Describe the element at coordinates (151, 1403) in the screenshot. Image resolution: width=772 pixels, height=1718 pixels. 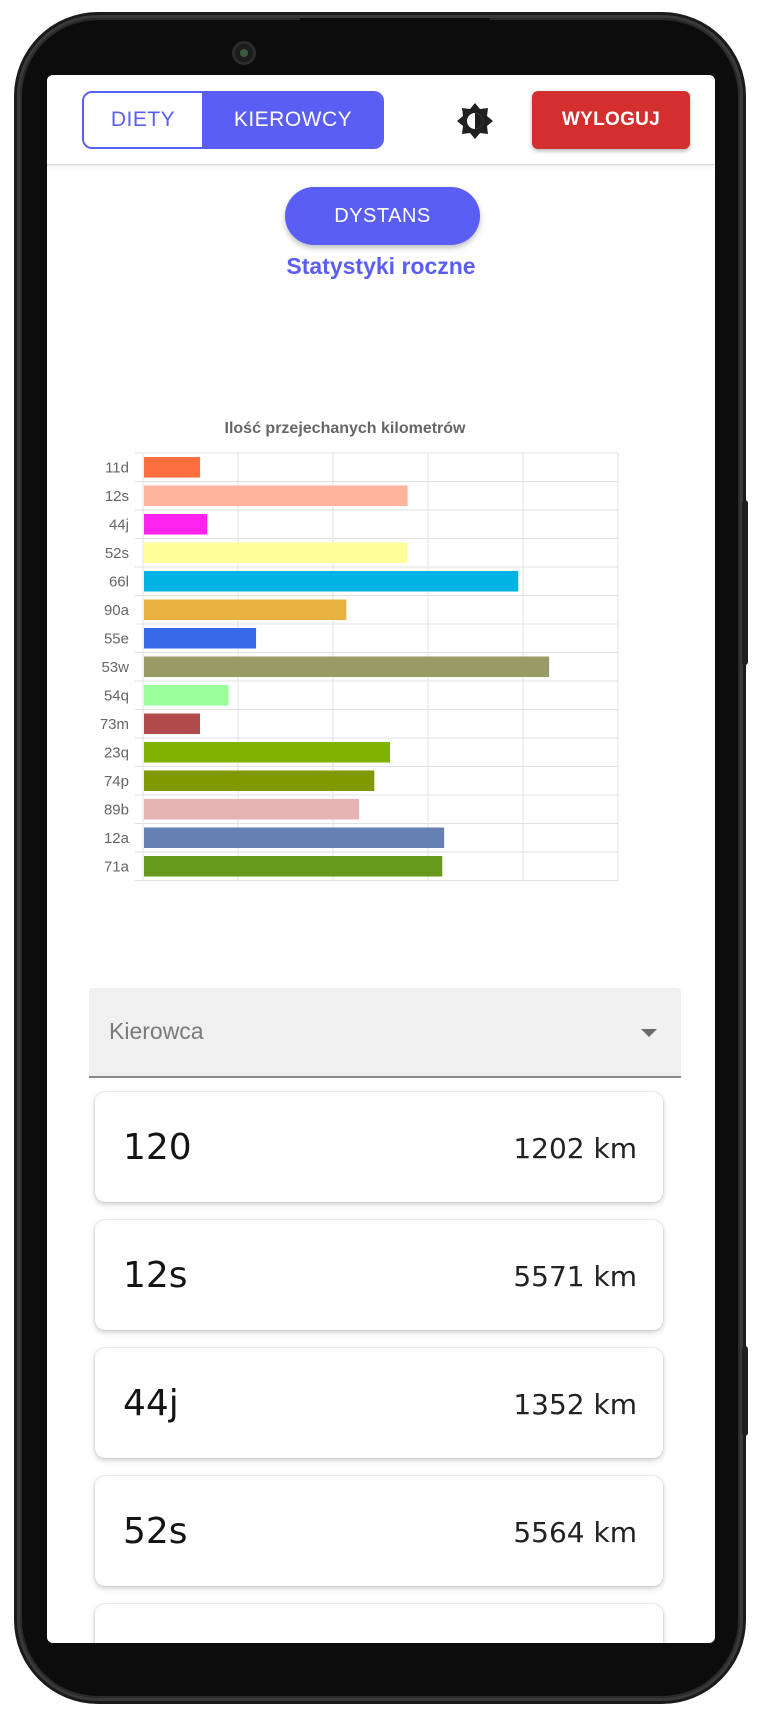
I see `driver-name: 44j` at that location.